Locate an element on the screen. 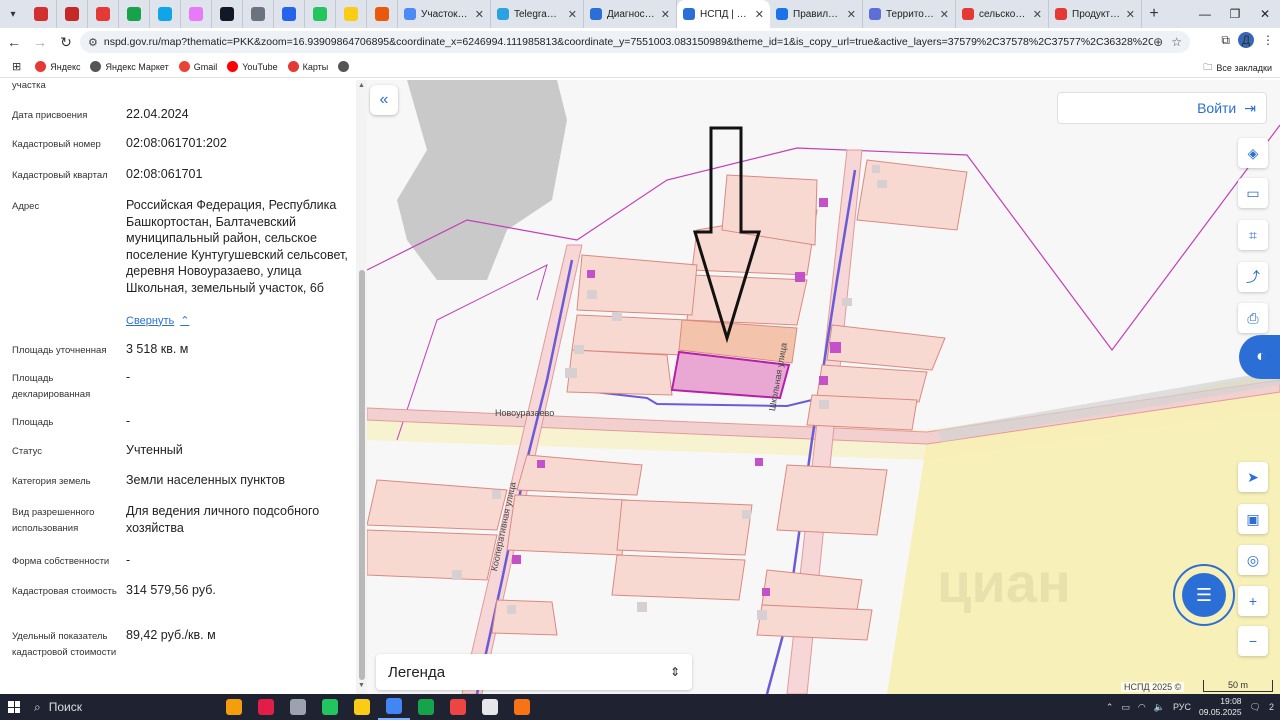 This screenshot has height=720, width=1280. browser-tab: НСПД | Гео ✕ is located at coordinates (723, 14).